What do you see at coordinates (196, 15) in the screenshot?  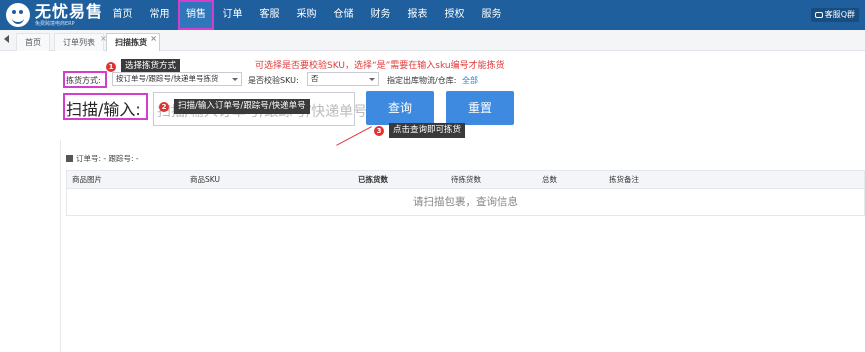 I see `nav-item-sales: 销售` at bounding box center [196, 15].